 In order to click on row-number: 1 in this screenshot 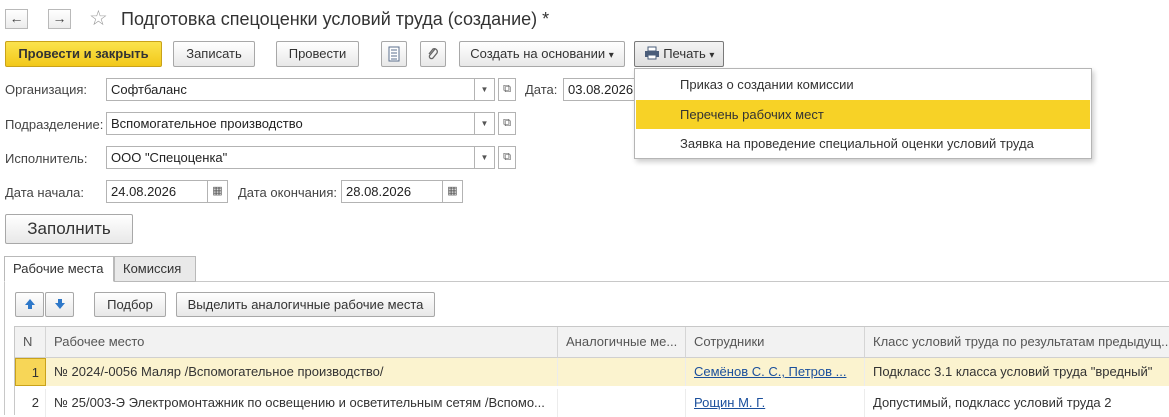, I will do `click(30, 372)`.